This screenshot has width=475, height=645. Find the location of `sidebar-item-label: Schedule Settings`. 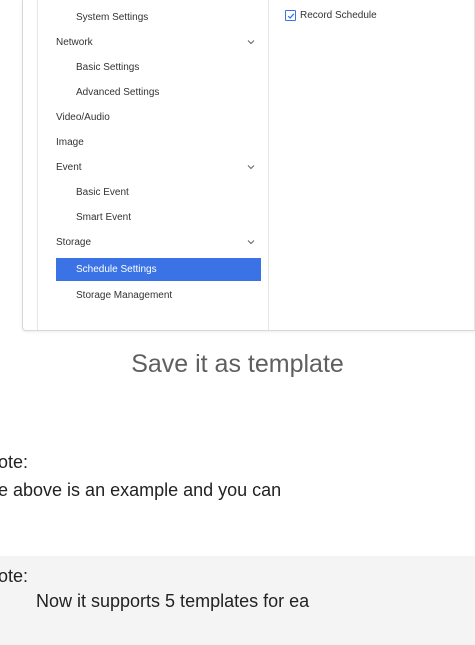

sidebar-item-label: Schedule Settings is located at coordinates (116, 269).